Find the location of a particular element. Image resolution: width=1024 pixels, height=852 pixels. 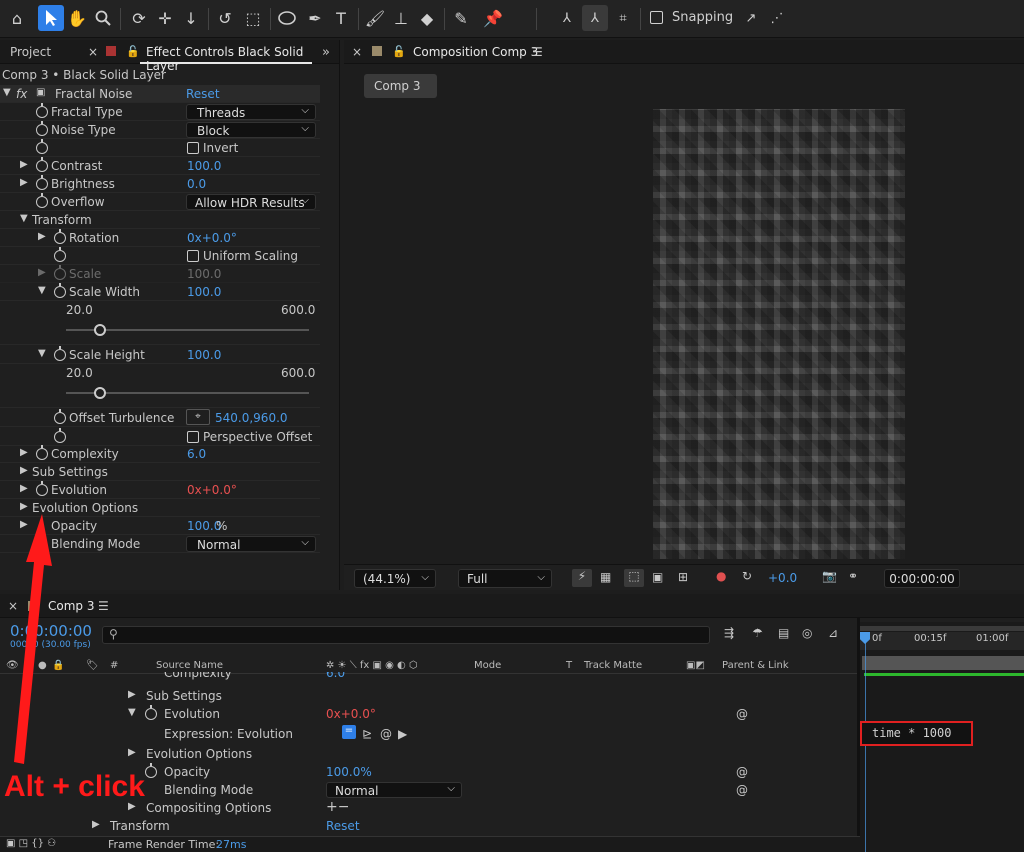

column-mode: Mode is located at coordinates (487, 665).